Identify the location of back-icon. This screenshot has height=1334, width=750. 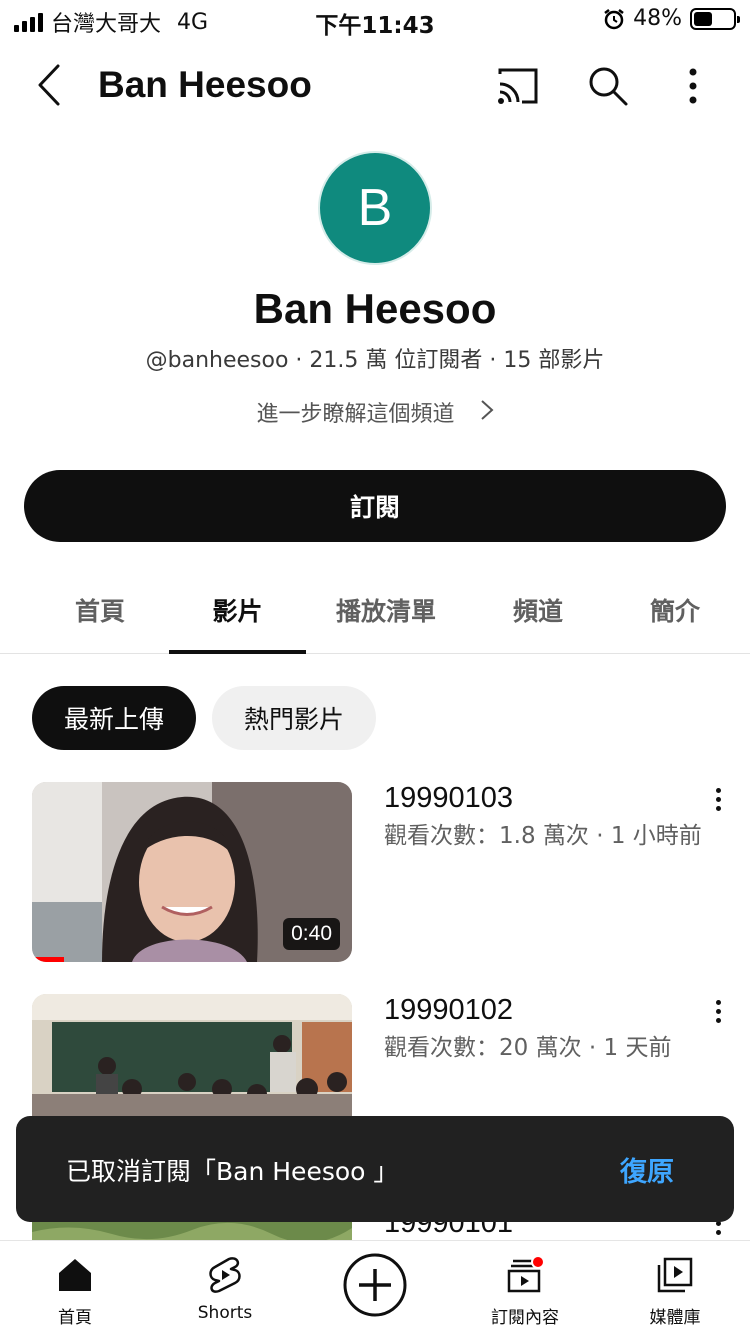
(49, 85).